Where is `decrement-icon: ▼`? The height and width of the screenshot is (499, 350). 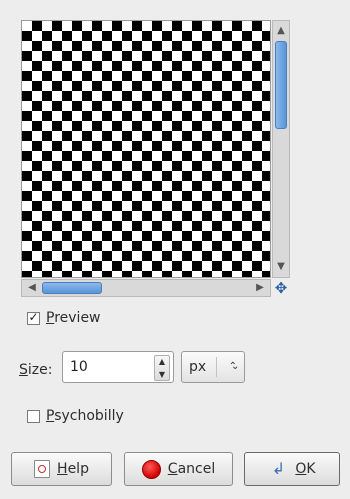 decrement-icon: ▼ is located at coordinates (162, 374).